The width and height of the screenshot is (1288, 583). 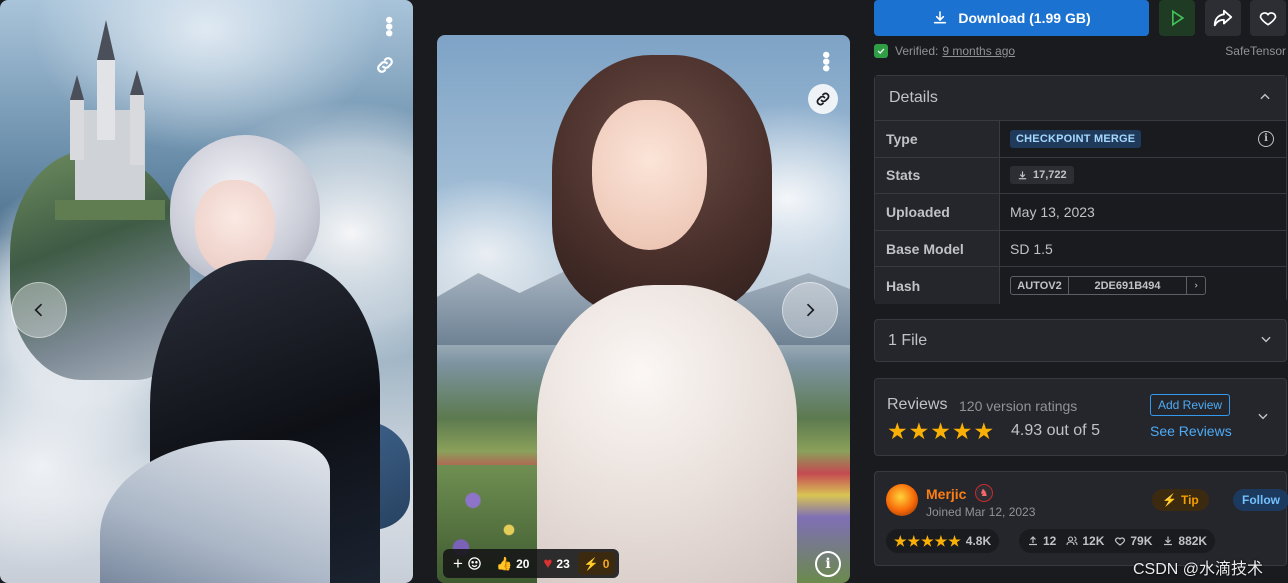 I want to click on hash-value: 2DE691B494, so click(x=1128, y=286).